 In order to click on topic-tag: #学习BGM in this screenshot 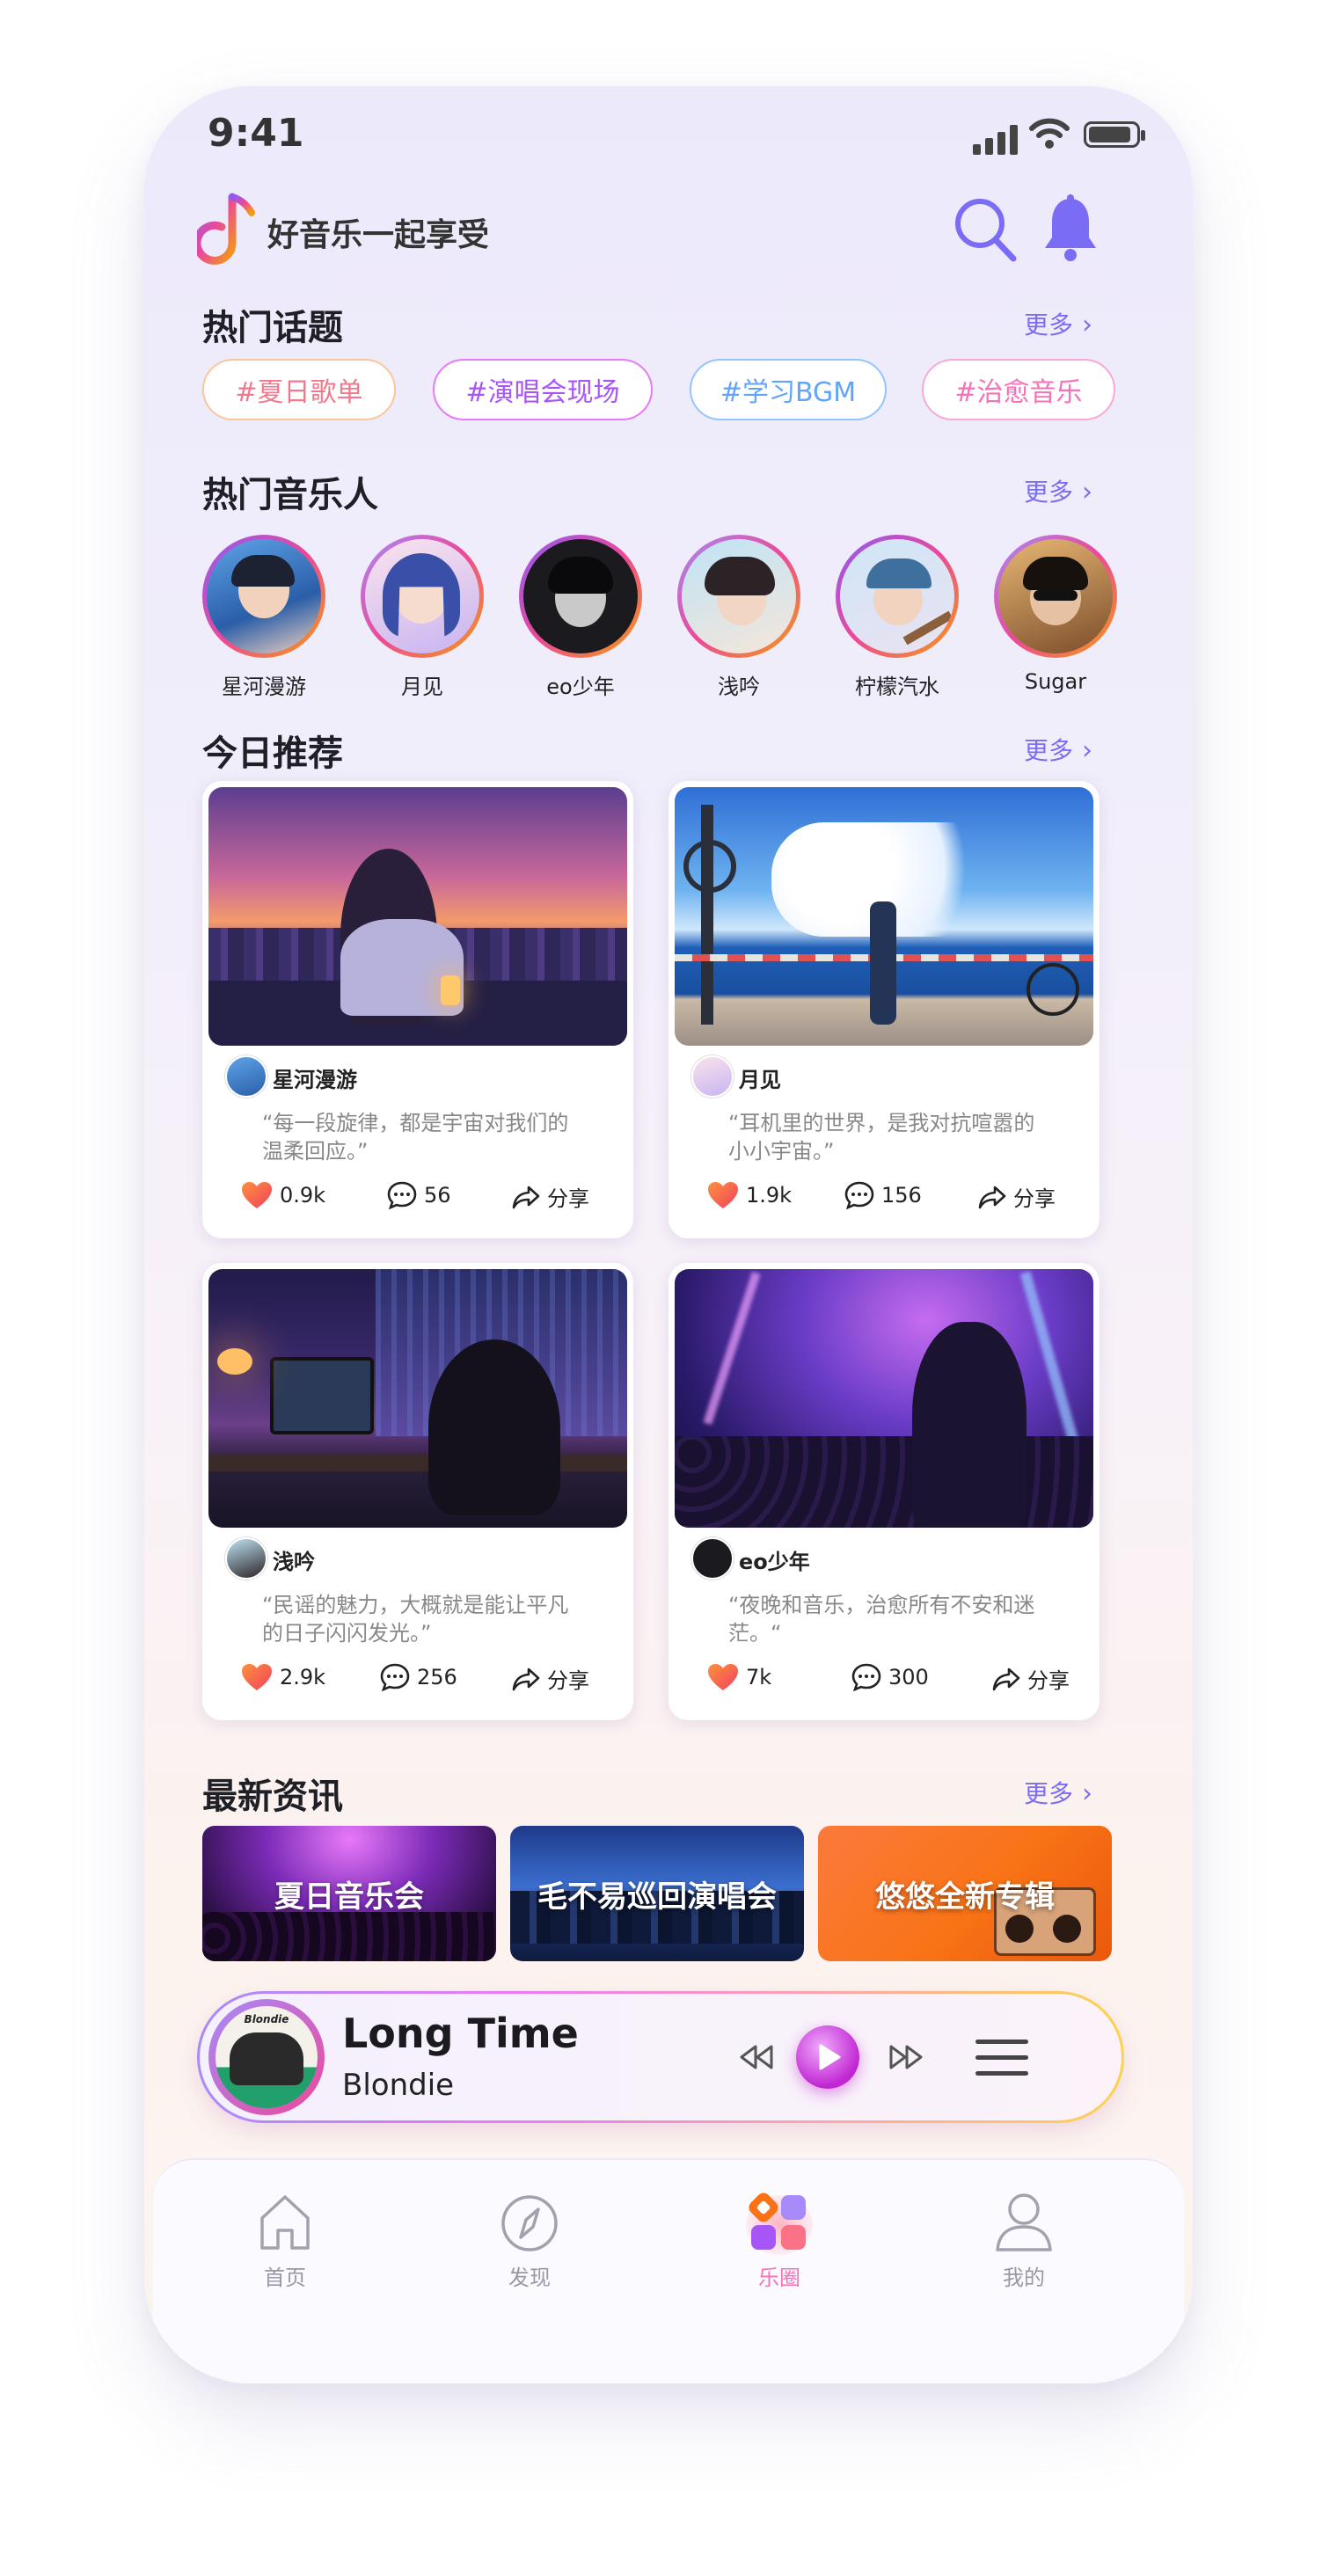, I will do `click(788, 389)`.